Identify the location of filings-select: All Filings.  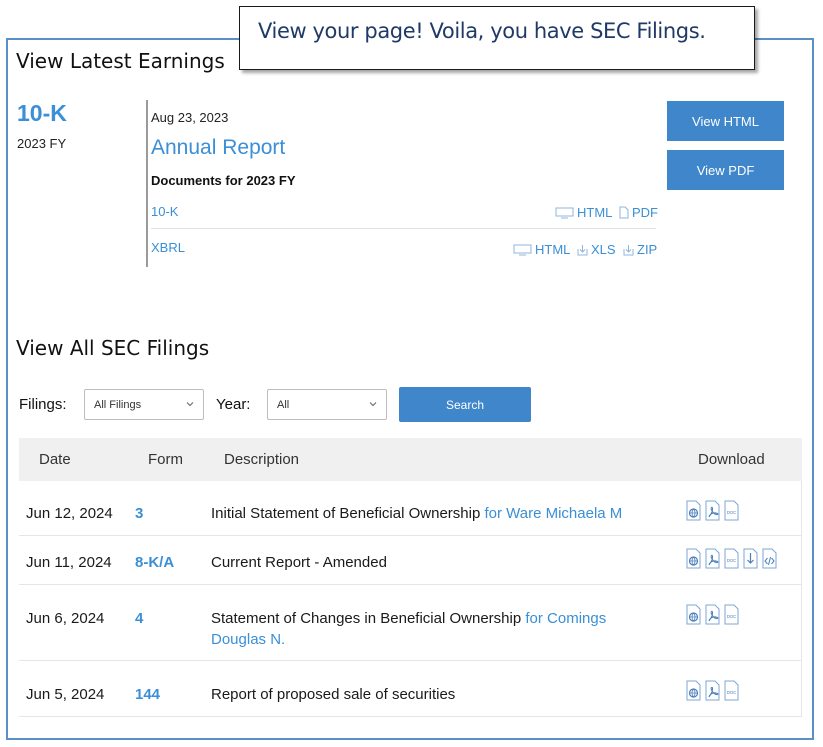
(144, 404).